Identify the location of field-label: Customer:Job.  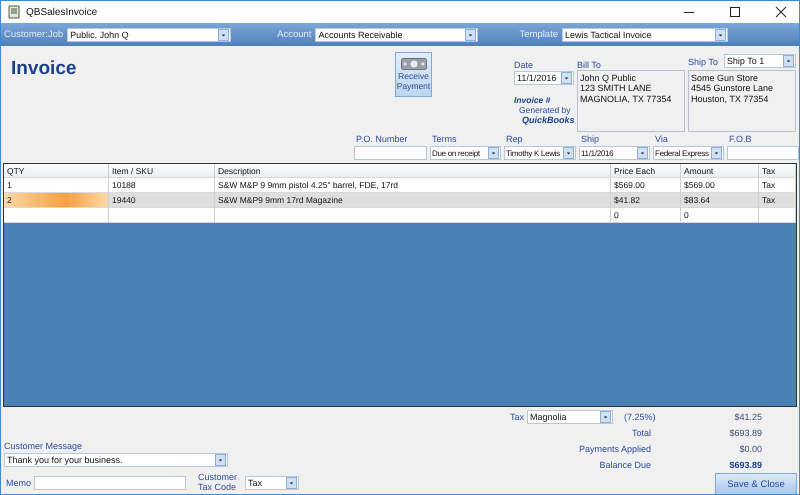
(34, 34).